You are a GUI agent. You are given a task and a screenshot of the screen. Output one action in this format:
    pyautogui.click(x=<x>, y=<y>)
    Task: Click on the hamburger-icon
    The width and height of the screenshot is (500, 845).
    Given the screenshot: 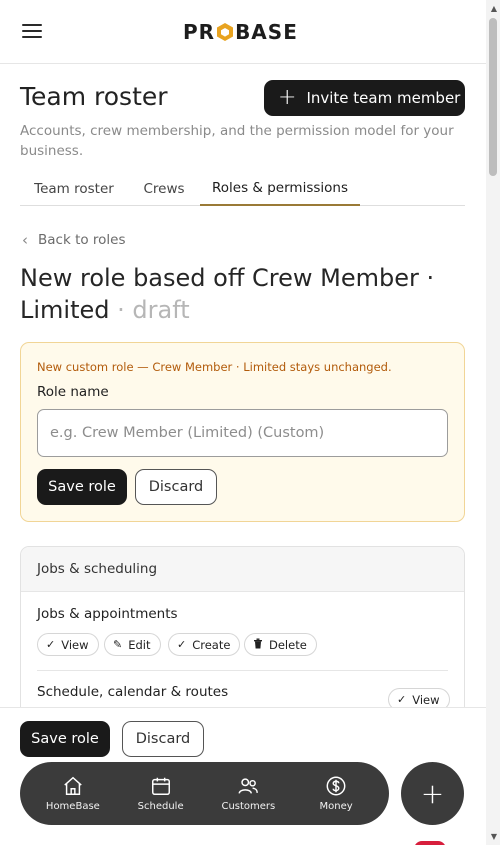 What is the action you would take?
    pyautogui.click(x=32, y=32)
    